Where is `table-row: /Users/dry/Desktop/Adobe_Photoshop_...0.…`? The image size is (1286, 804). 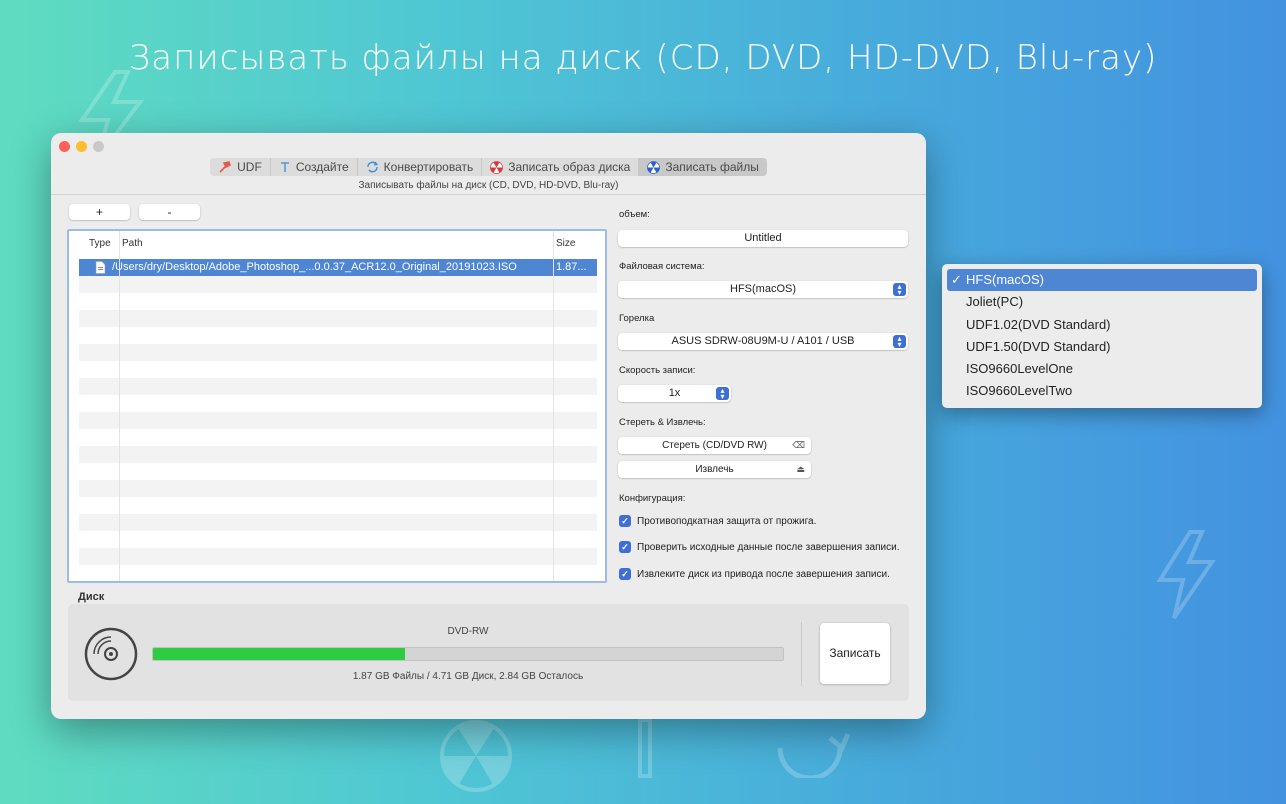 table-row: /Users/dry/Desktop/Adobe_Photoshop_...0.… is located at coordinates (338, 267).